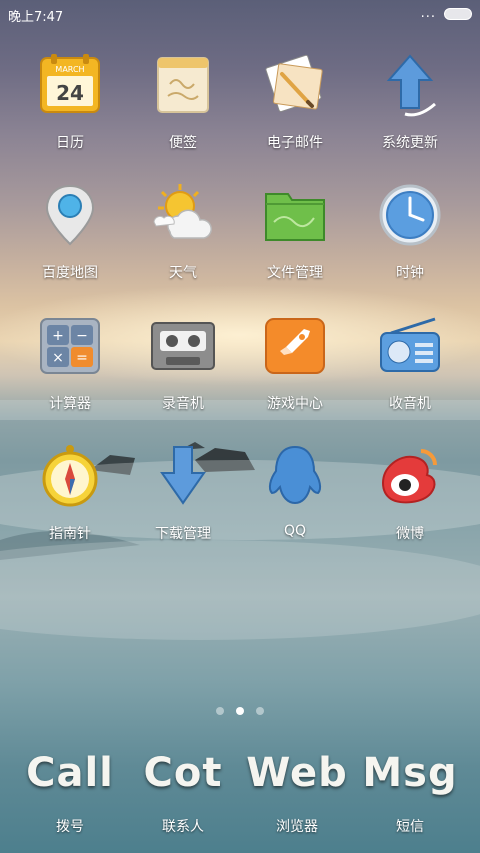 This screenshot has width=480, height=853. What do you see at coordinates (295, 217) in the screenshot?
I see `folder-icon` at bounding box center [295, 217].